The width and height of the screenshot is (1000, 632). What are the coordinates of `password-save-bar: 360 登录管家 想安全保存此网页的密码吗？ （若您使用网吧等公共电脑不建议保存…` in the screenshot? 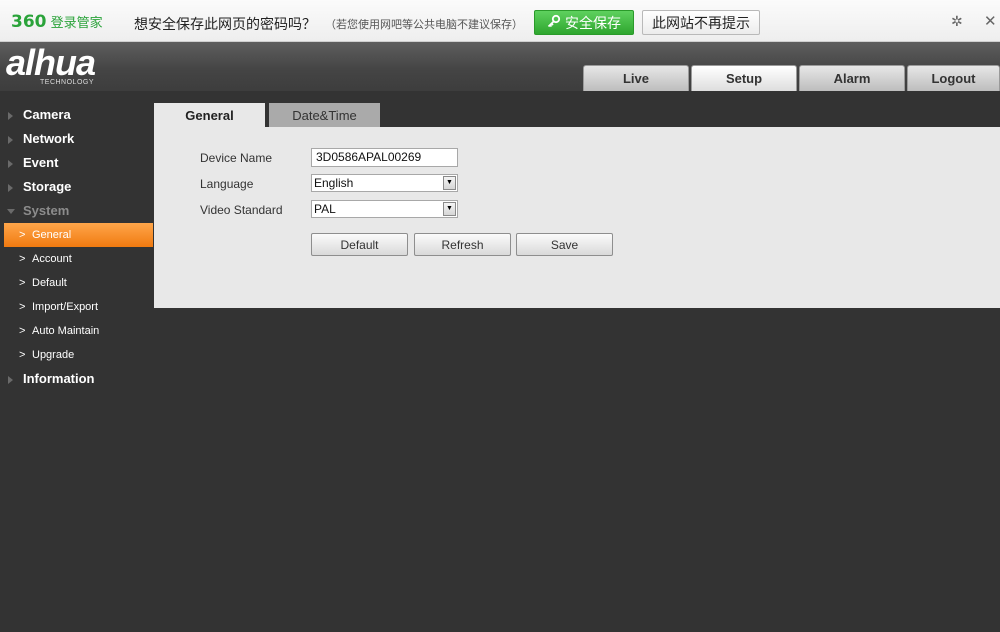 It's located at (500, 21).